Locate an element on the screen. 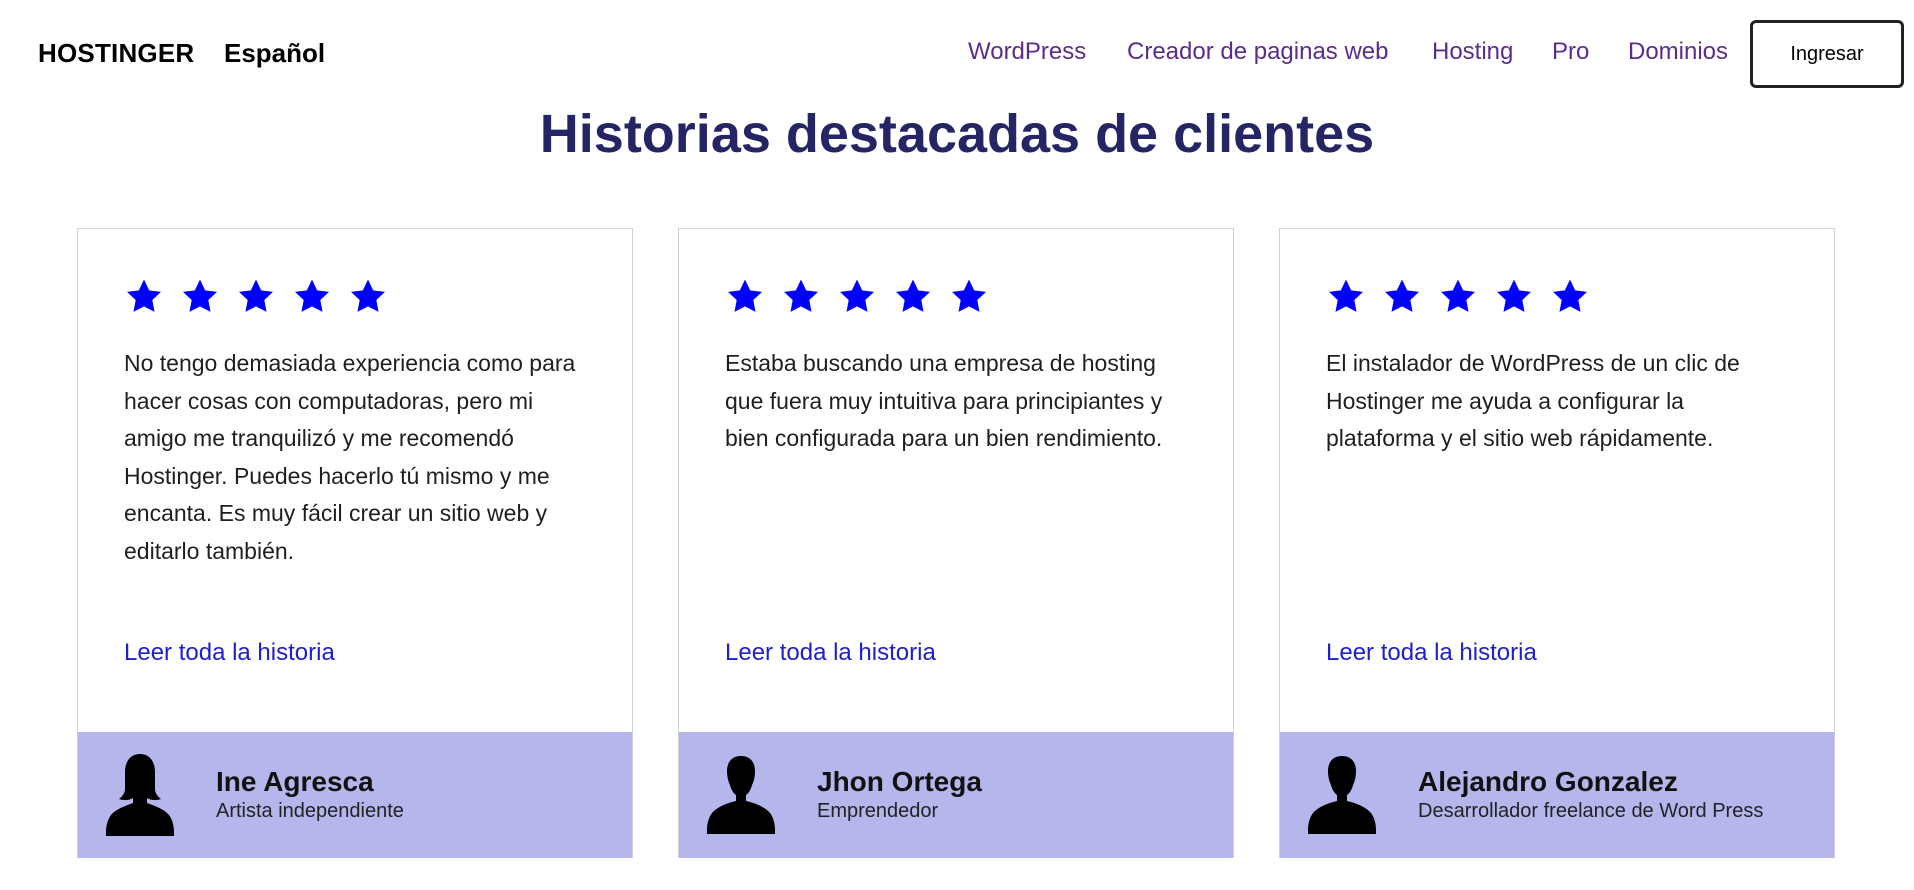 The height and width of the screenshot is (890, 1914). nav-link-hosting: Hosting is located at coordinates (1472, 52).